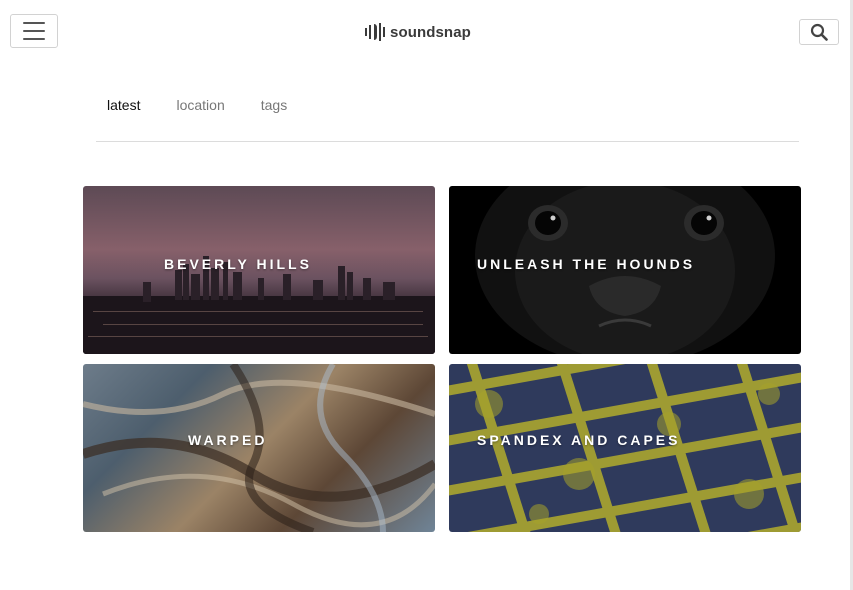 This screenshot has height=590, width=853. I want to click on search-icon, so click(819, 32).